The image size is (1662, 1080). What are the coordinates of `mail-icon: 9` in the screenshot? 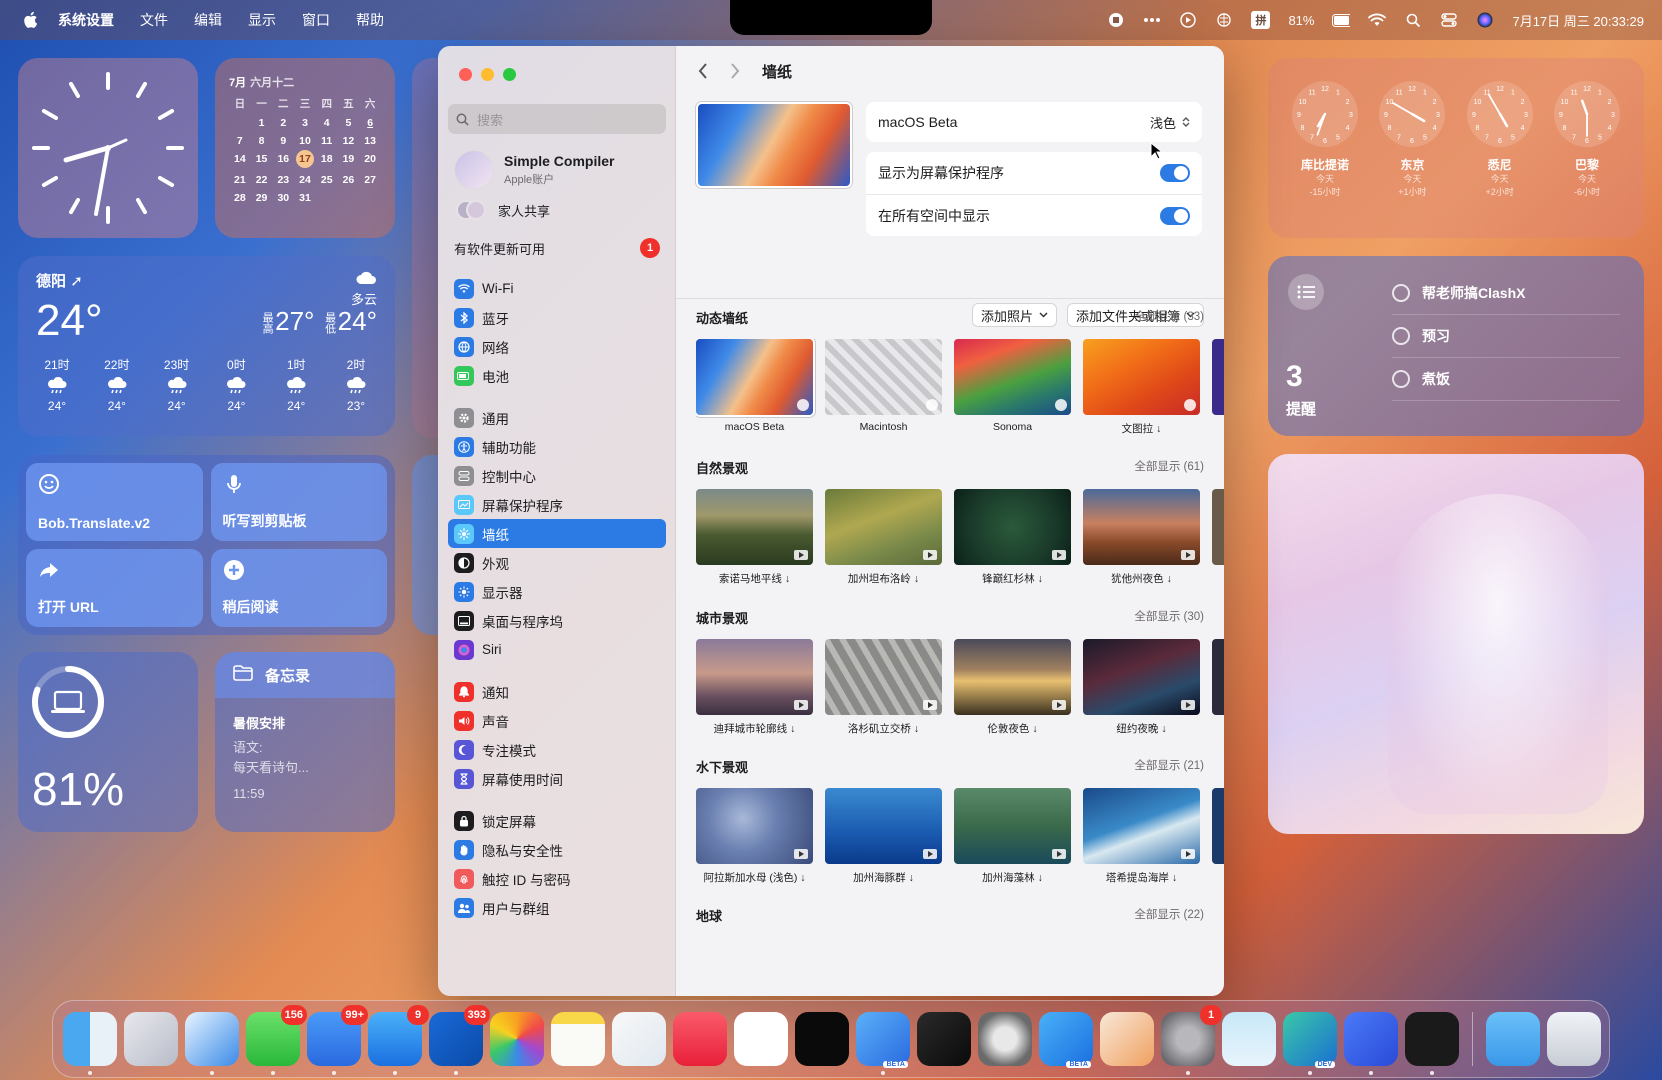 It's located at (398, 1040).